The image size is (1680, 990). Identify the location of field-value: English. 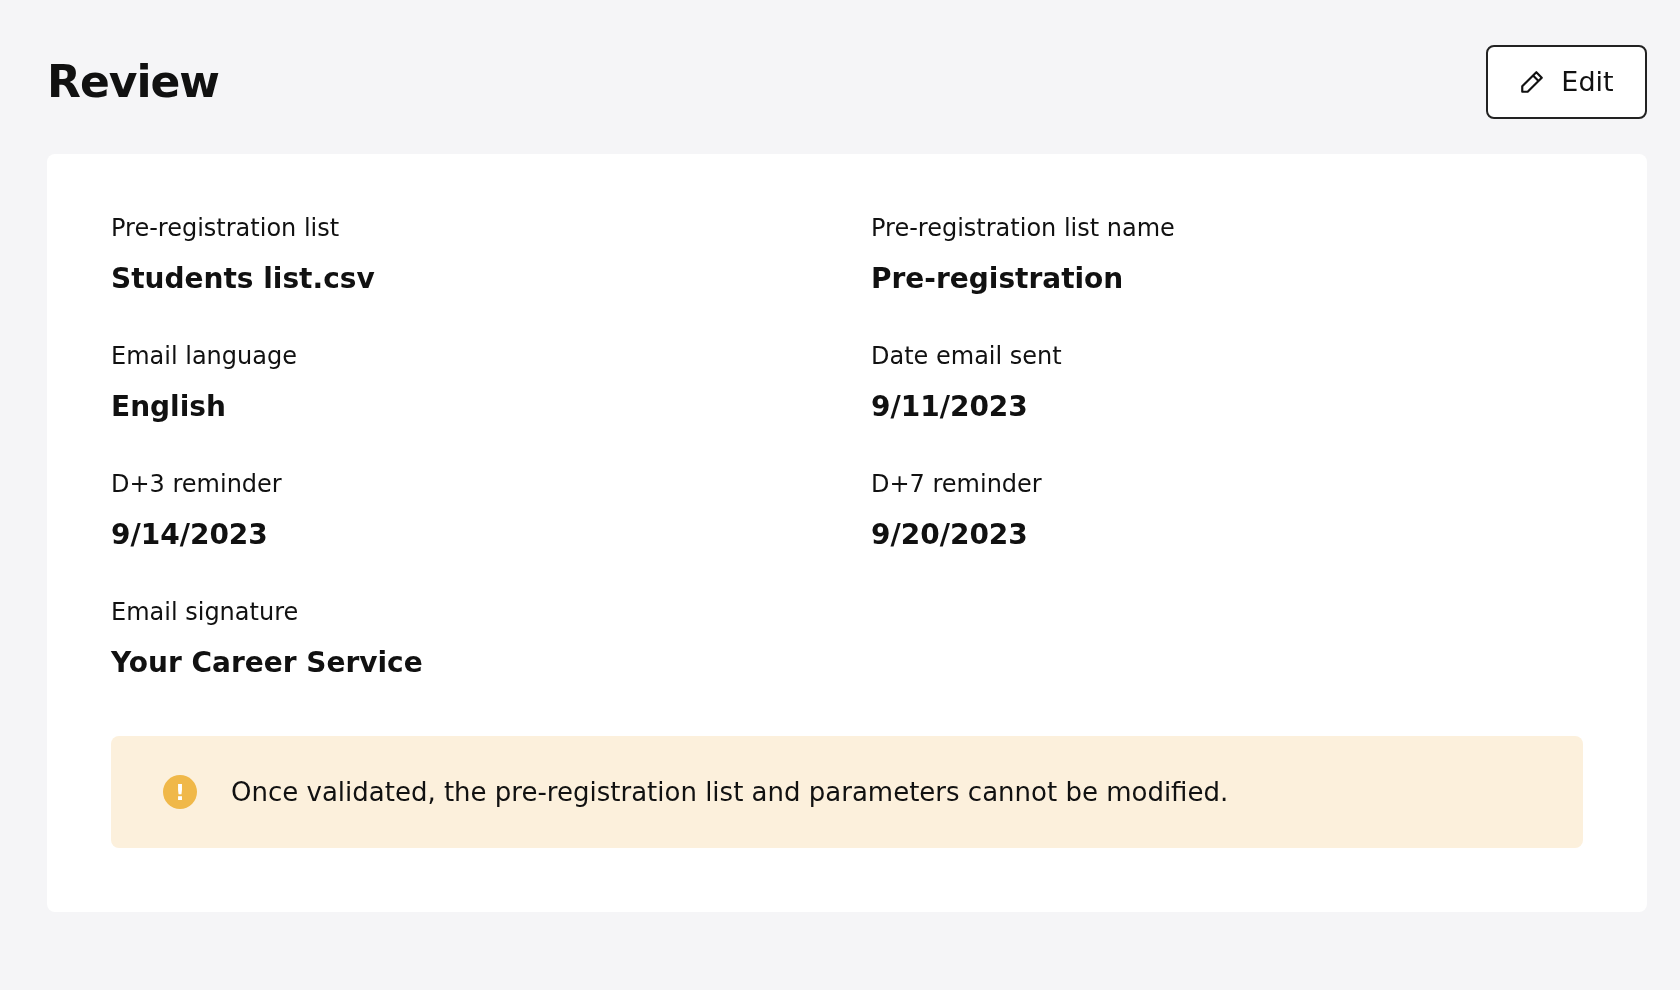
(169, 407).